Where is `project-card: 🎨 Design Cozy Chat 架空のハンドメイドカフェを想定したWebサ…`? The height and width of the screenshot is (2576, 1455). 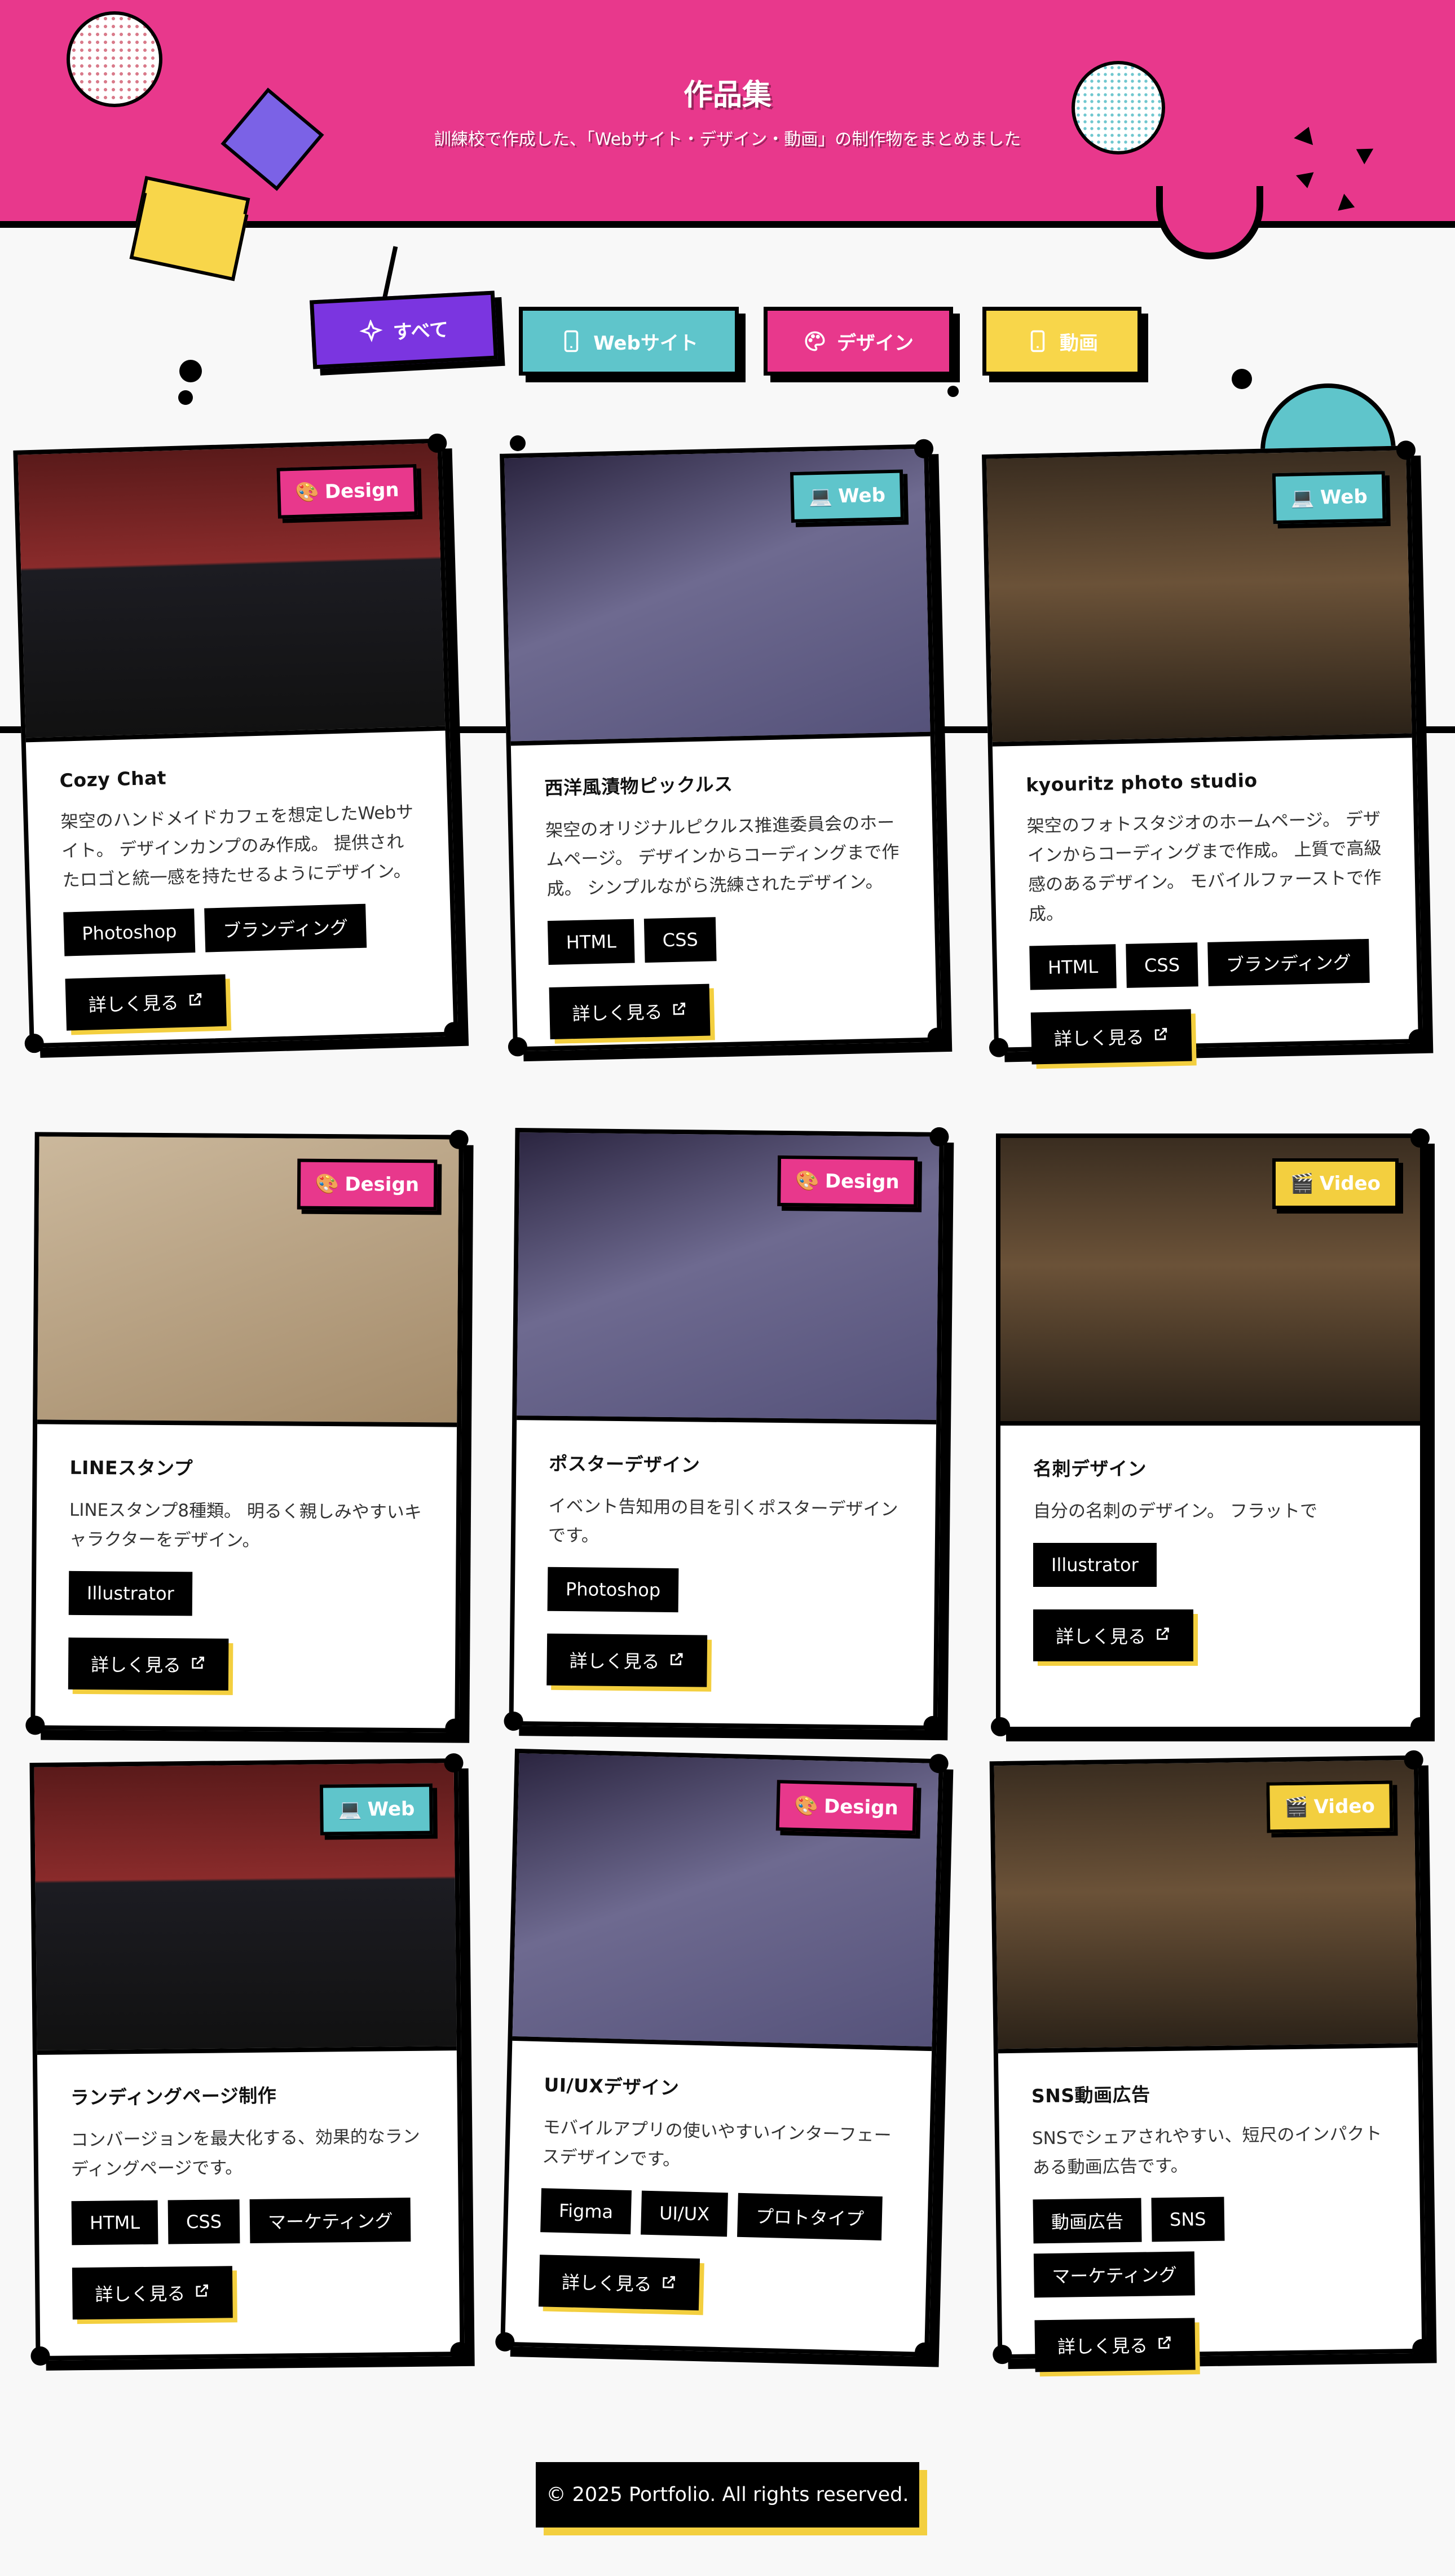
project-card: 🎨 Design Cozy Chat 架空のハンドメイドカフェを想定したWebサ… is located at coordinates (238, 743).